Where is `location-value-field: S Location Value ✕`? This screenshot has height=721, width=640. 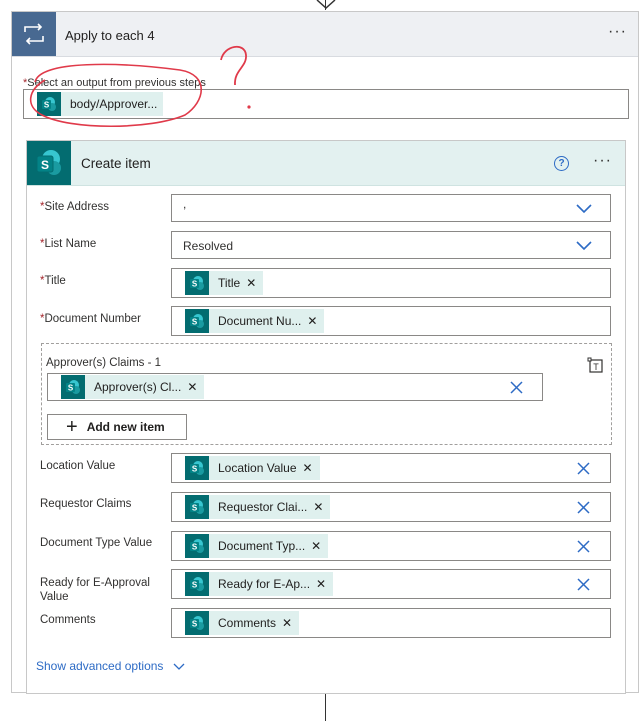 location-value-field: S Location Value ✕ is located at coordinates (391, 468).